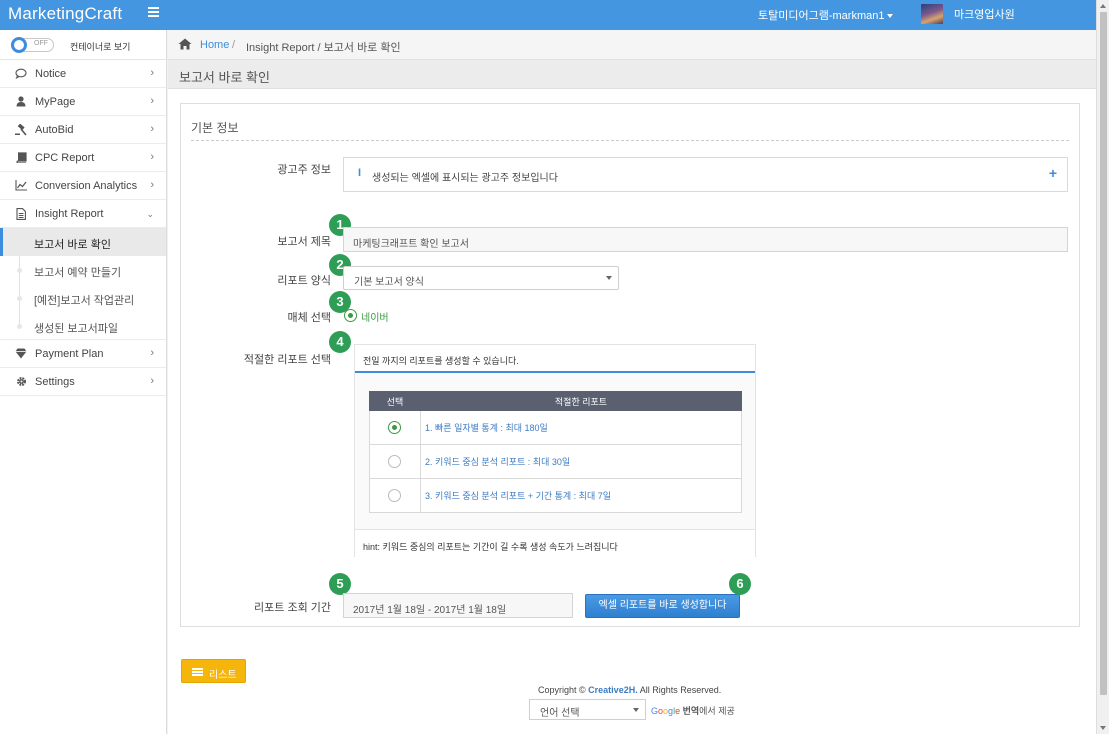 The height and width of the screenshot is (734, 1109). Describe the element at coordinates (630, 140) in the screenshot. I see `section-divider` at that location.